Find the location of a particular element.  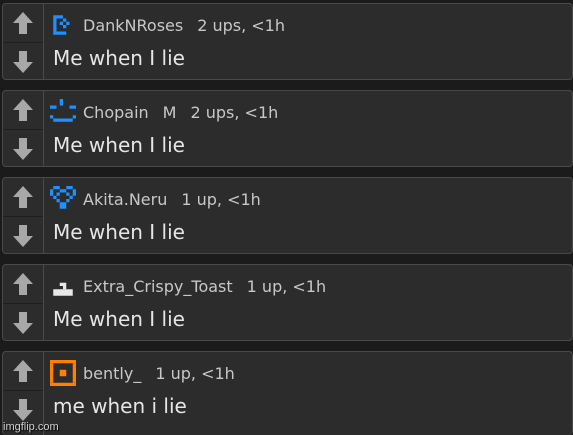

comment-meta: Akita.Neru 1 up, <1h is located at coordinates (155, 199).